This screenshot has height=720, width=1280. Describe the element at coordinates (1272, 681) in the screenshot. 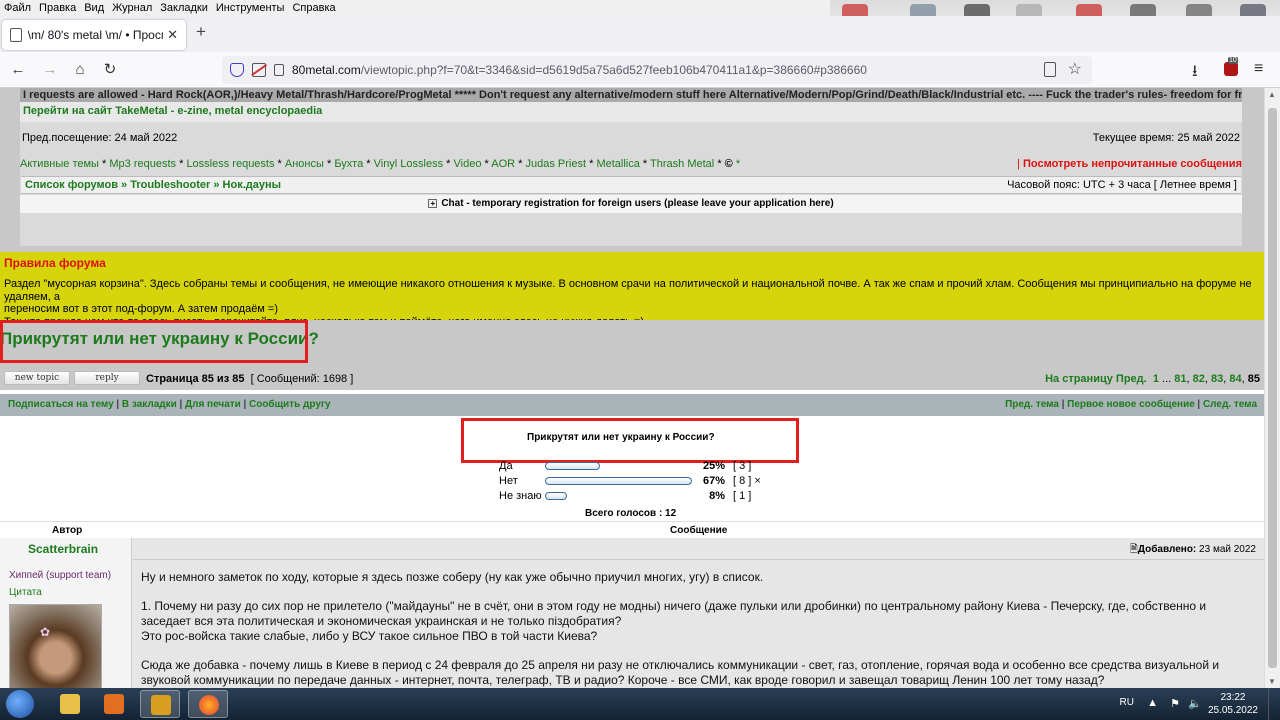

I see `scroll-down-icon: ▼` at that location.